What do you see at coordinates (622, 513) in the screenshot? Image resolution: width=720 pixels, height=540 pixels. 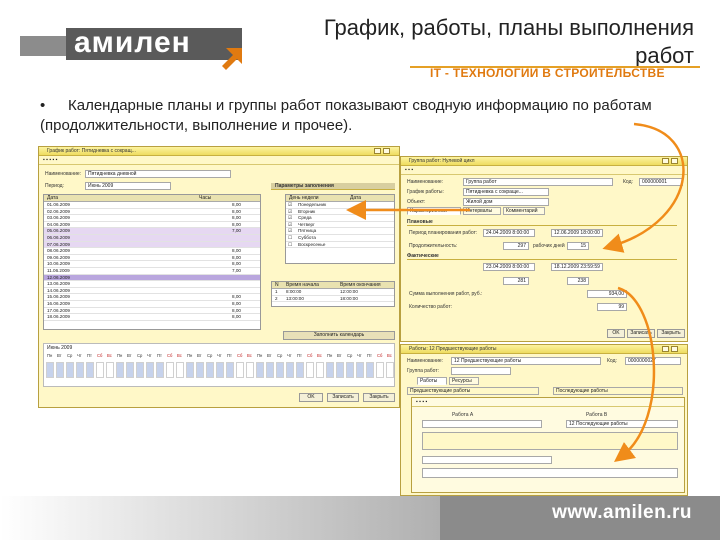 I see `footer-url: www.amilen.ru` at bounding box center [622, 513].